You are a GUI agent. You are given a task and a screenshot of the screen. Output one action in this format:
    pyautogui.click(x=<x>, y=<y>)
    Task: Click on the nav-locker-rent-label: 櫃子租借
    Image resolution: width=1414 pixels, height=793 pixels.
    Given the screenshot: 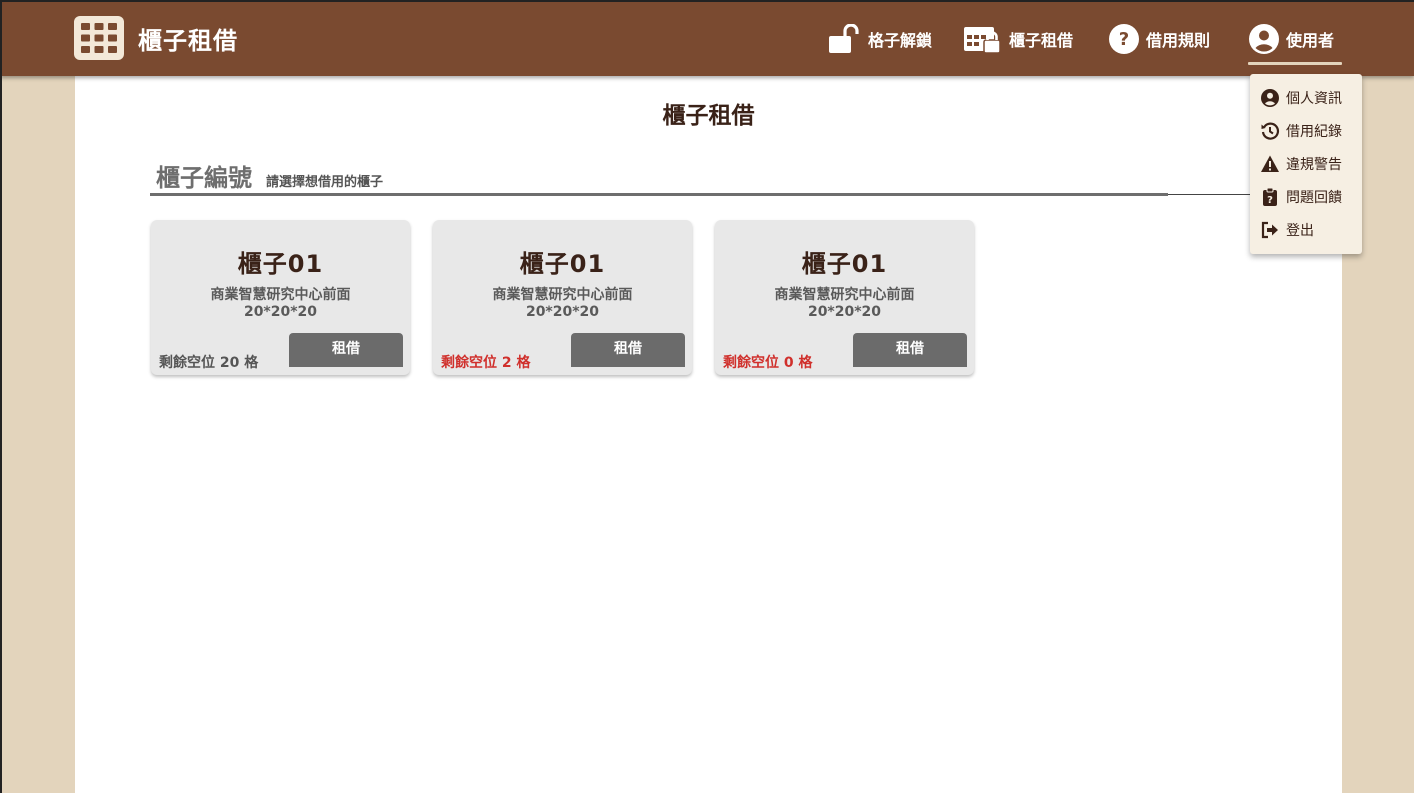 What is the action you would take?
    pyautogui.click(x=1041, y=40)
    